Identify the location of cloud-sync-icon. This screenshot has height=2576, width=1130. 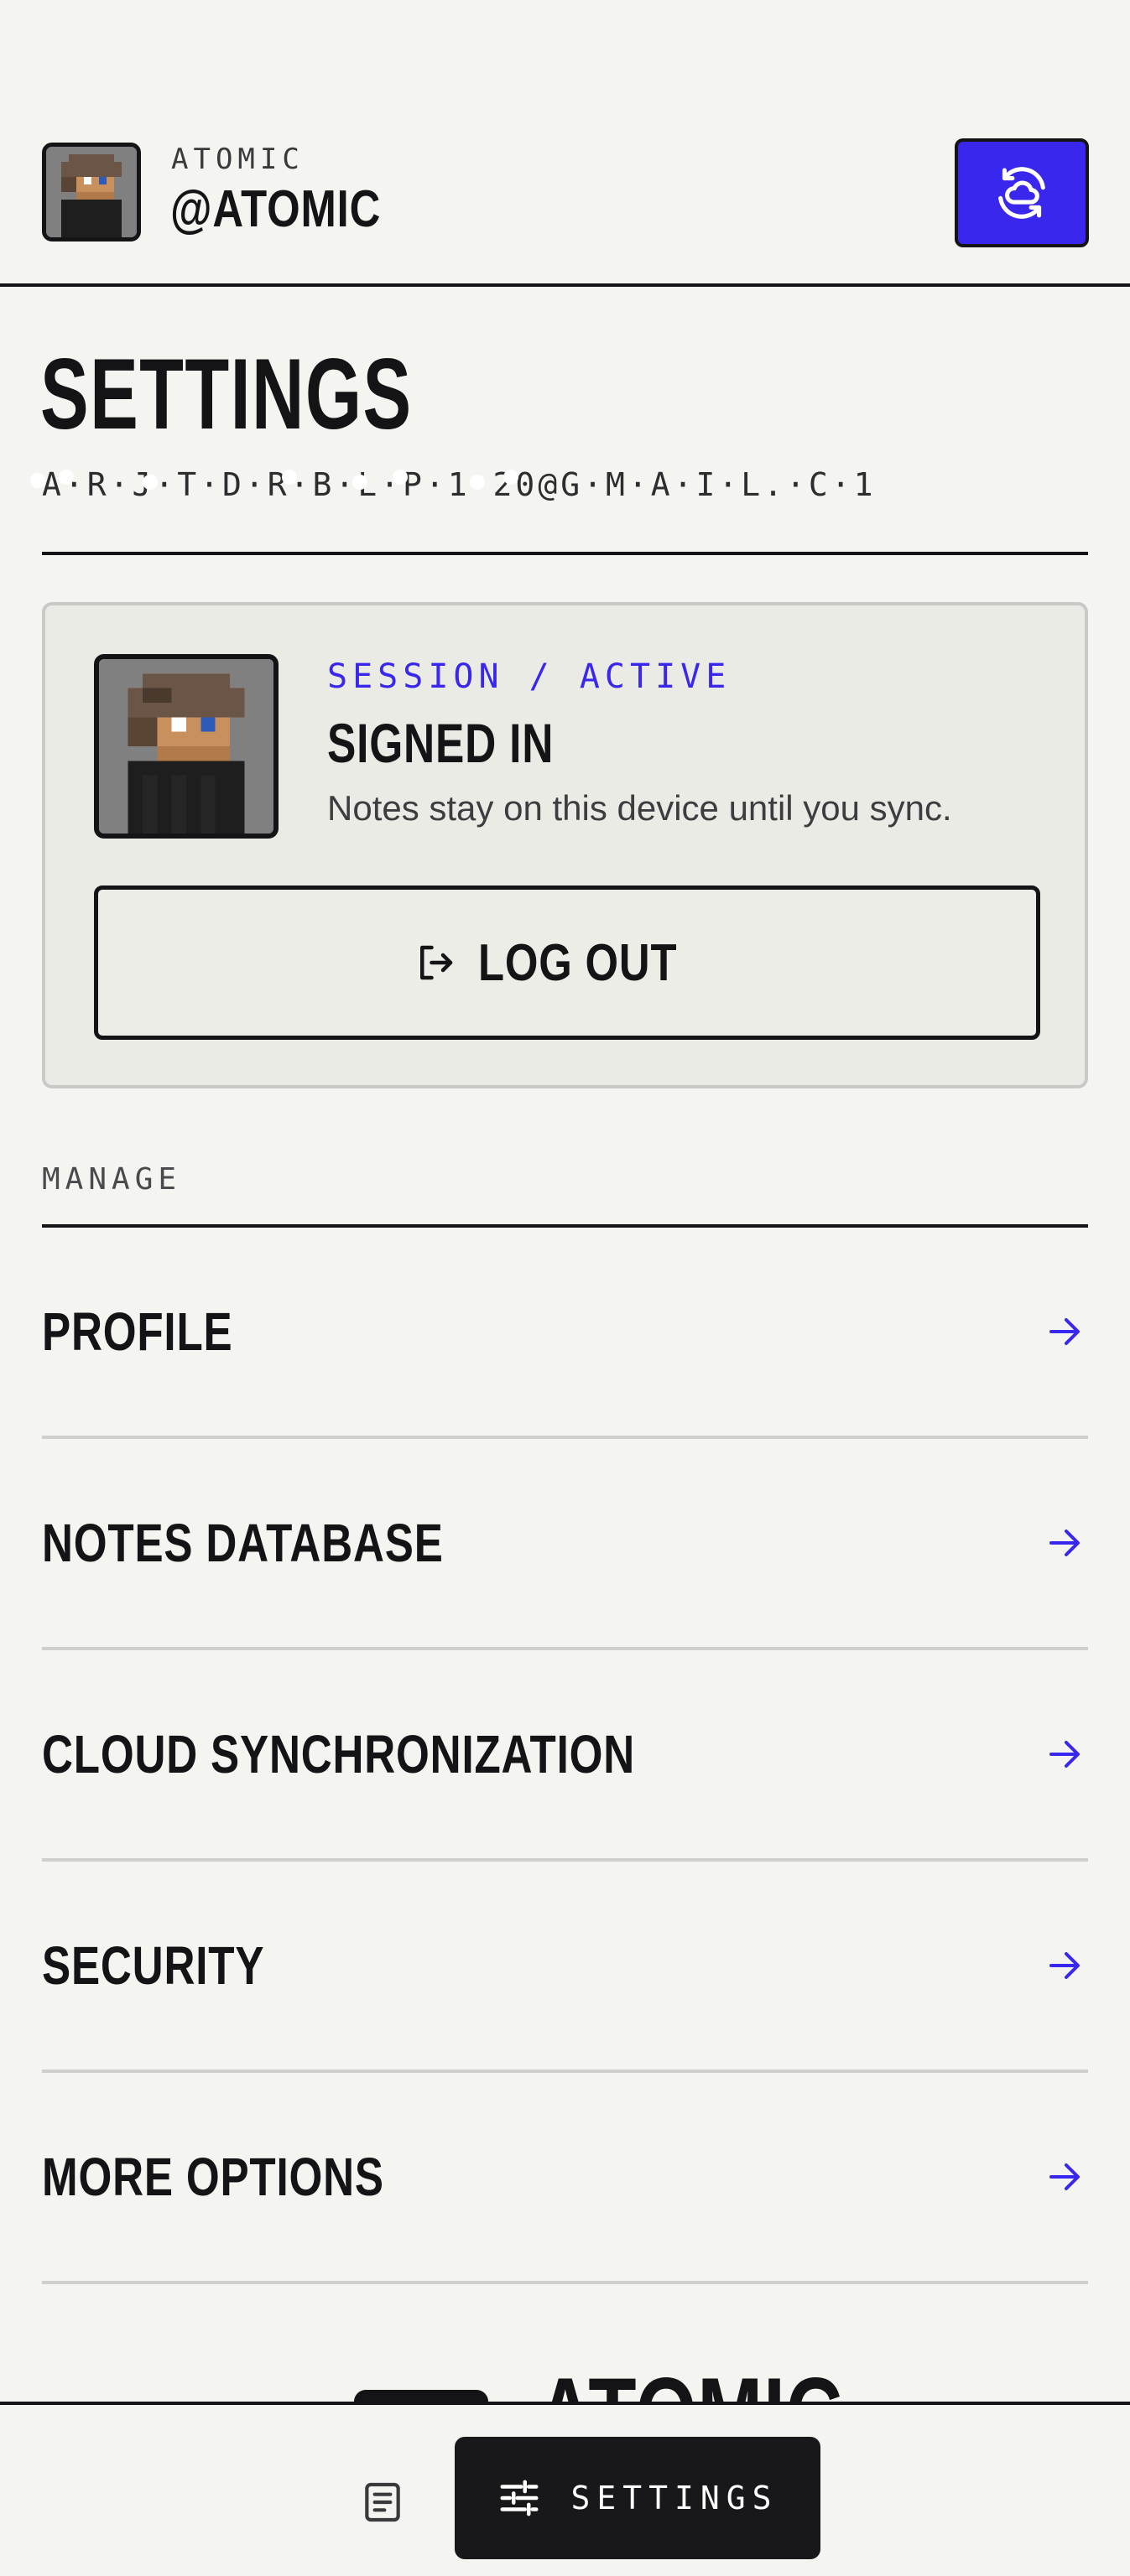
(1021, 193).